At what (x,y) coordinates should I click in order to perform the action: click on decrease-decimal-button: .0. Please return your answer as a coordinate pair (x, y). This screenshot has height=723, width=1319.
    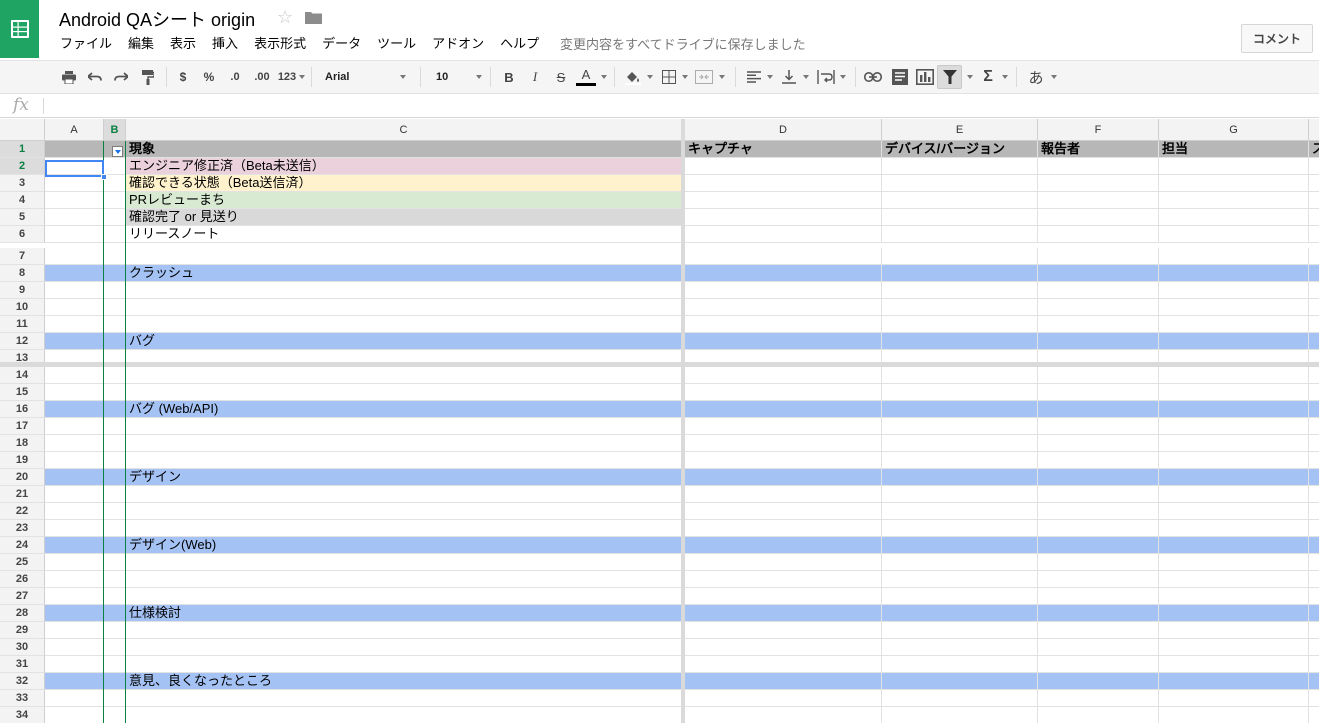
    Looking at the image, I should click on (235, 77).